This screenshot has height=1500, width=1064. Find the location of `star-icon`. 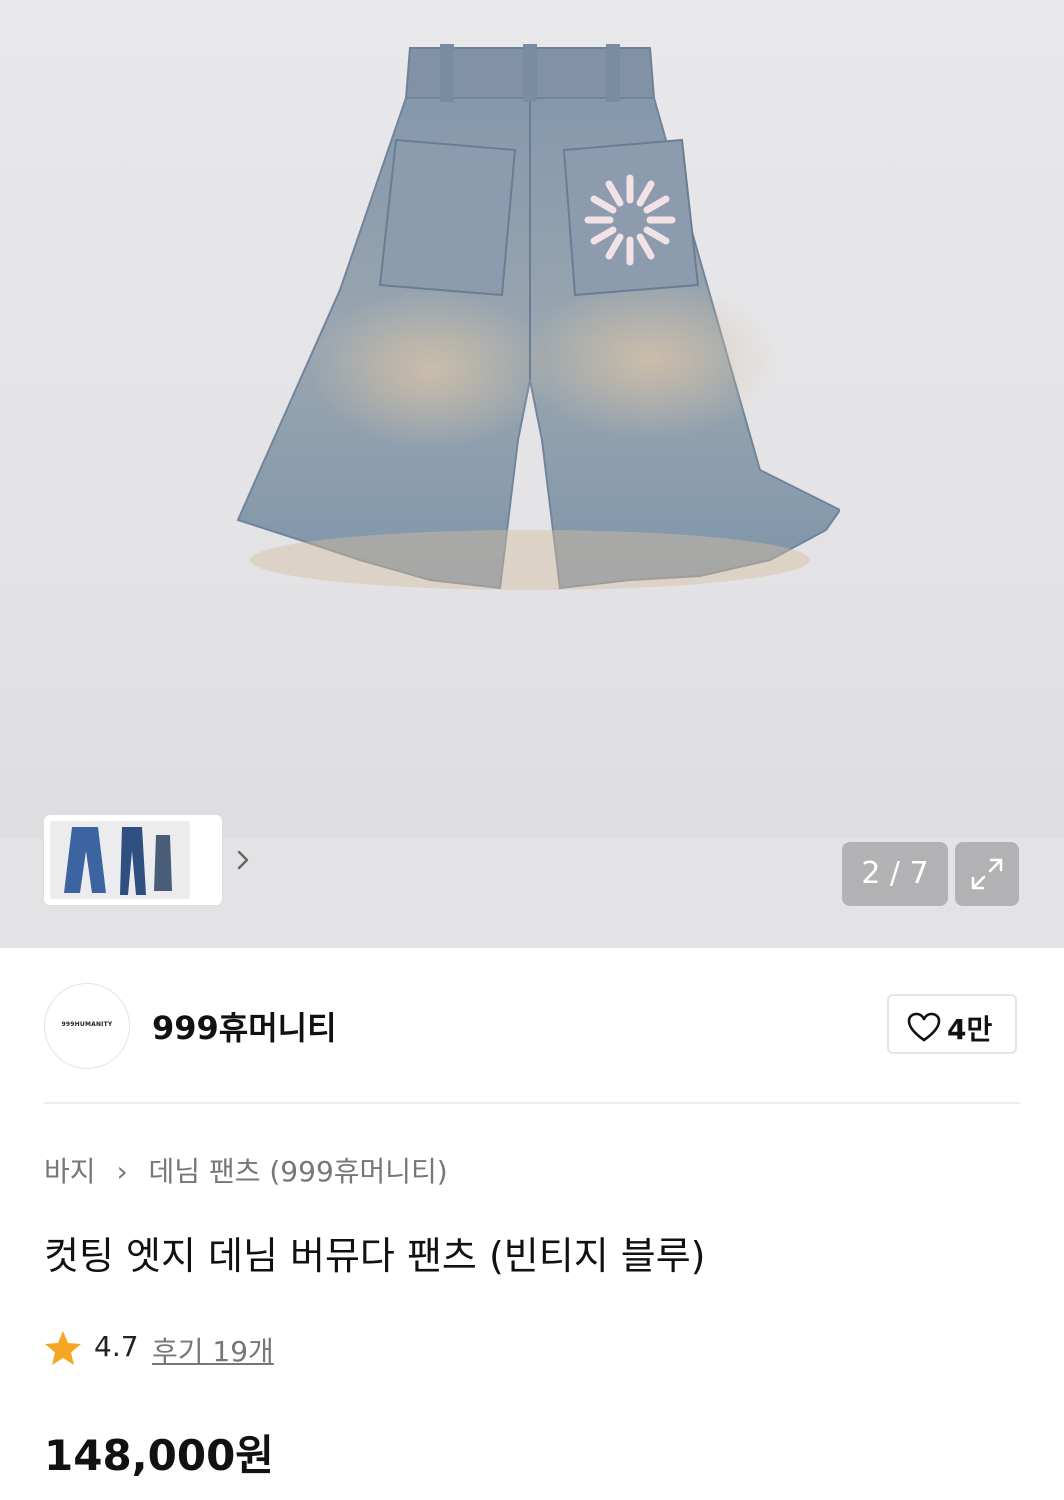

star-icon is located at coordinates (63, 1348).